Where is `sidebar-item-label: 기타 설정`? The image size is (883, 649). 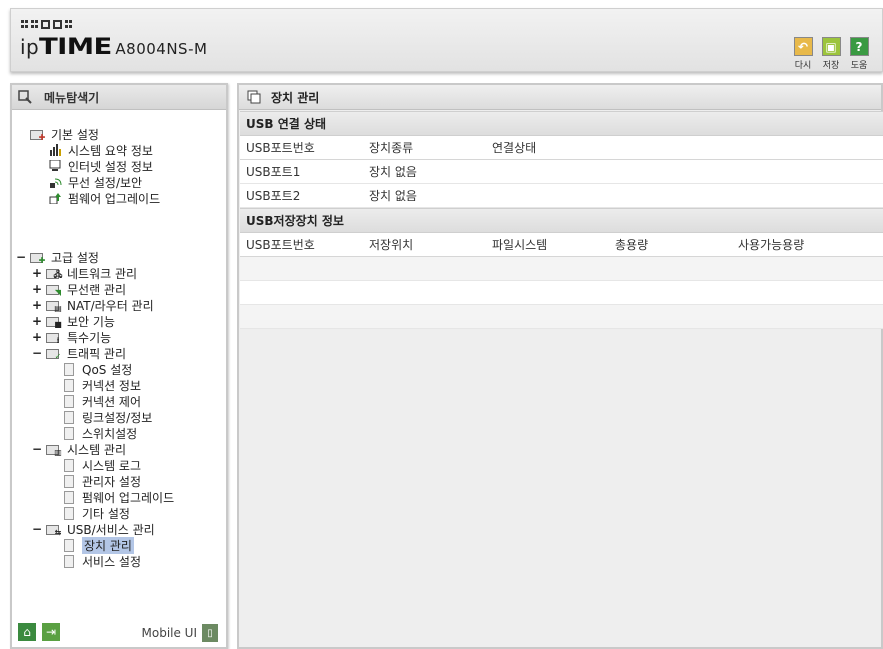
sidebar-item-label: 기타 설정 is located at coordinates (106, 513).